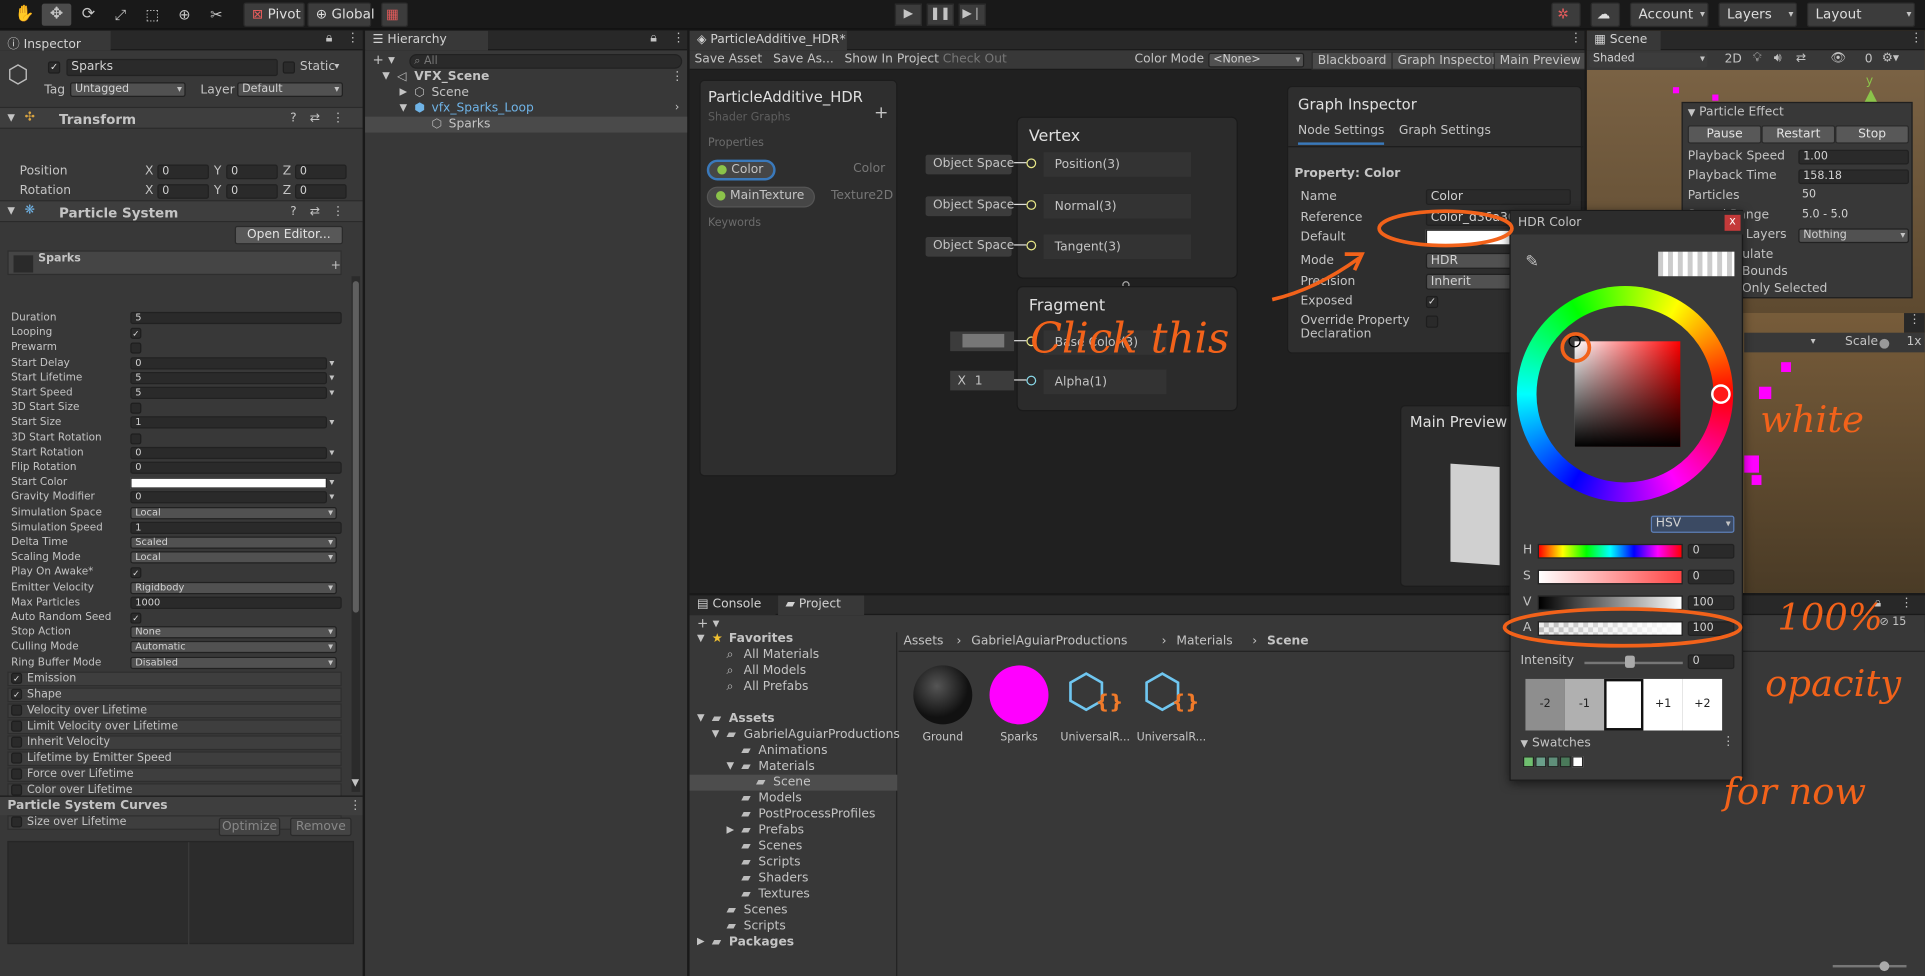  What do you see at coordinates (470, 125) in the screenshot?
I see `hierarchy-item: Sparks` at bounding box center [470, 125].